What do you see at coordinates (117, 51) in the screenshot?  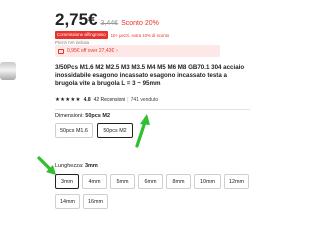 I see `chevron-right-icon: ›` at bounding box center [117, 51].